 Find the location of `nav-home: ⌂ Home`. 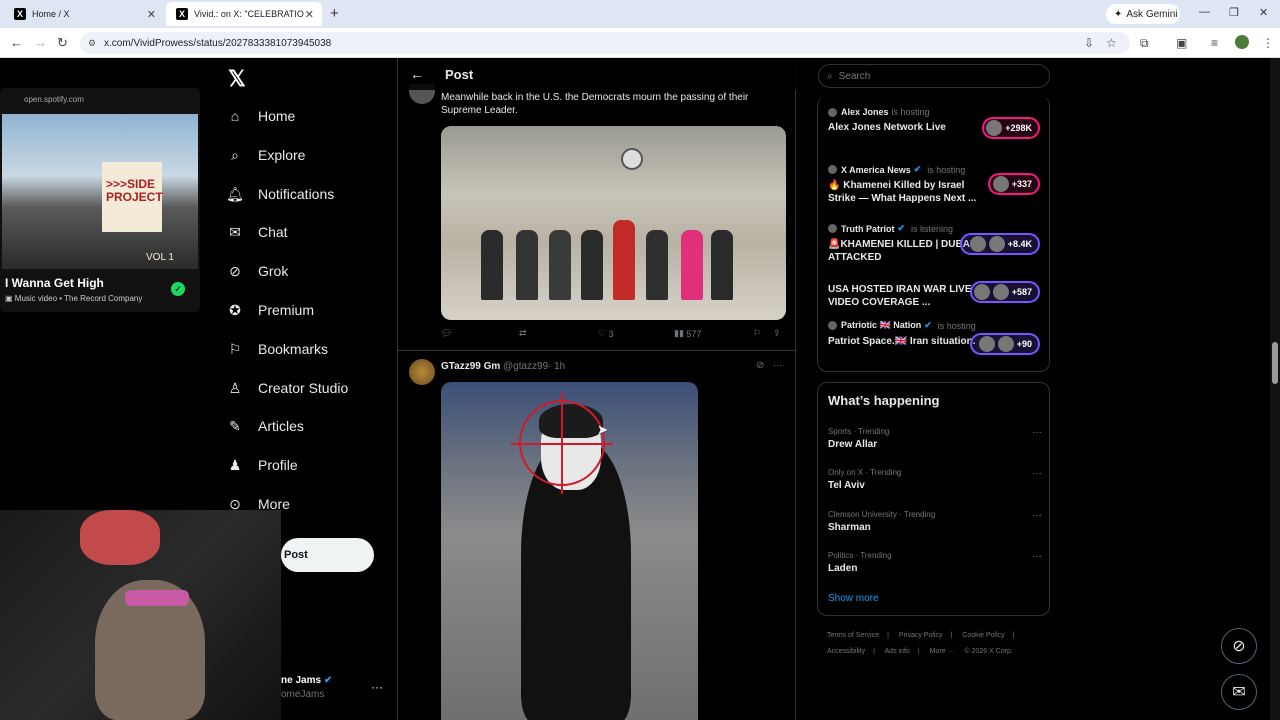

nav-home: ⌂ Home is located at coordinates (261, 116).